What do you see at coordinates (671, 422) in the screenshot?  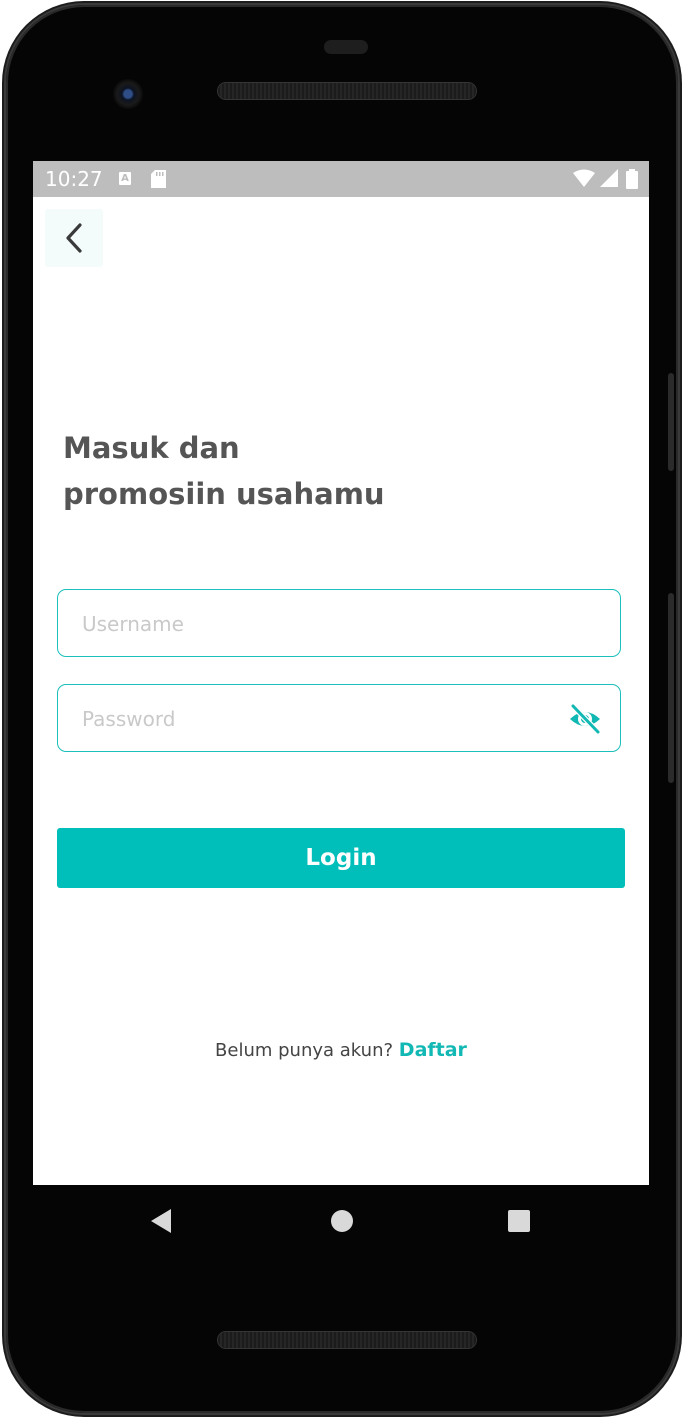 I see `power-button` at bounding box center [671, 422].